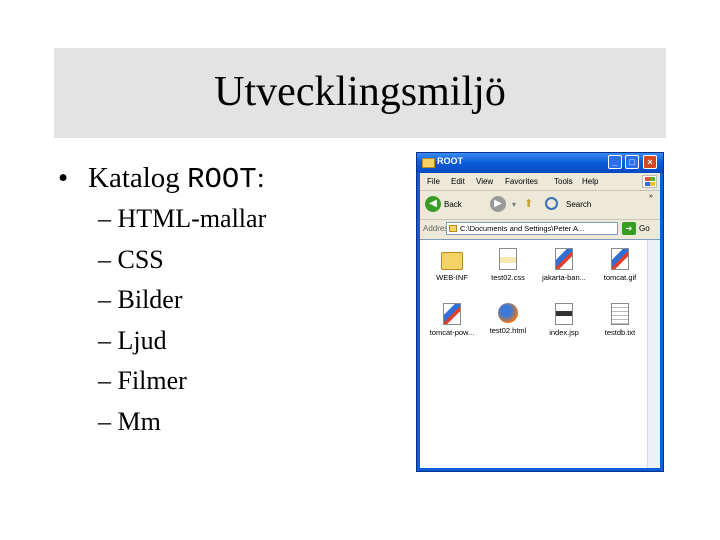 This screenshot has height=540, width=720. Describe the element at coordinates (651, 196) in the screenshot. I see `more-chevron-icon: »` at that location.